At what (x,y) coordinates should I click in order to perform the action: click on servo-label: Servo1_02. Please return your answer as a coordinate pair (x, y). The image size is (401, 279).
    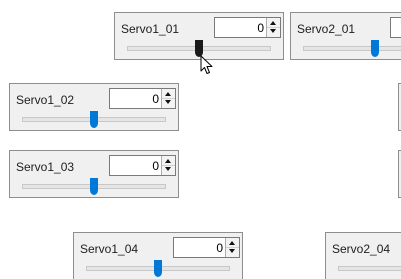
    Looking at the image, I should click on (45, 100).